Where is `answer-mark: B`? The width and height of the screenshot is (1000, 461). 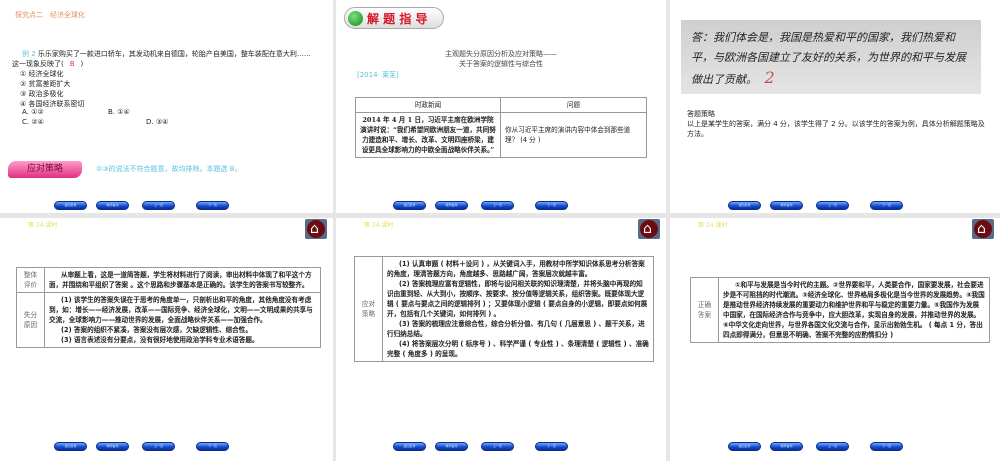
answer-mark: B is located at coordinates (72, 64).